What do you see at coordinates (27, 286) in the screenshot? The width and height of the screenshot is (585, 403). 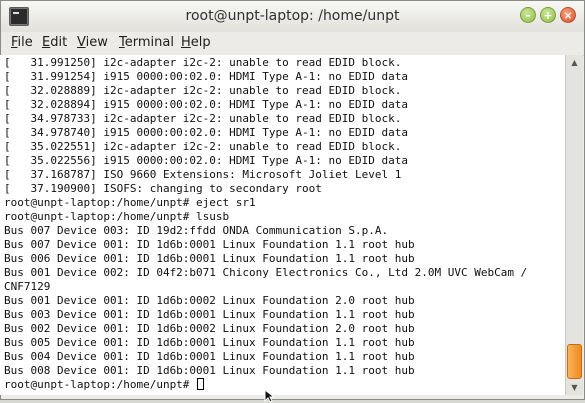 I see `terminal-line: CNF7129` at bounding box center [27, 286].